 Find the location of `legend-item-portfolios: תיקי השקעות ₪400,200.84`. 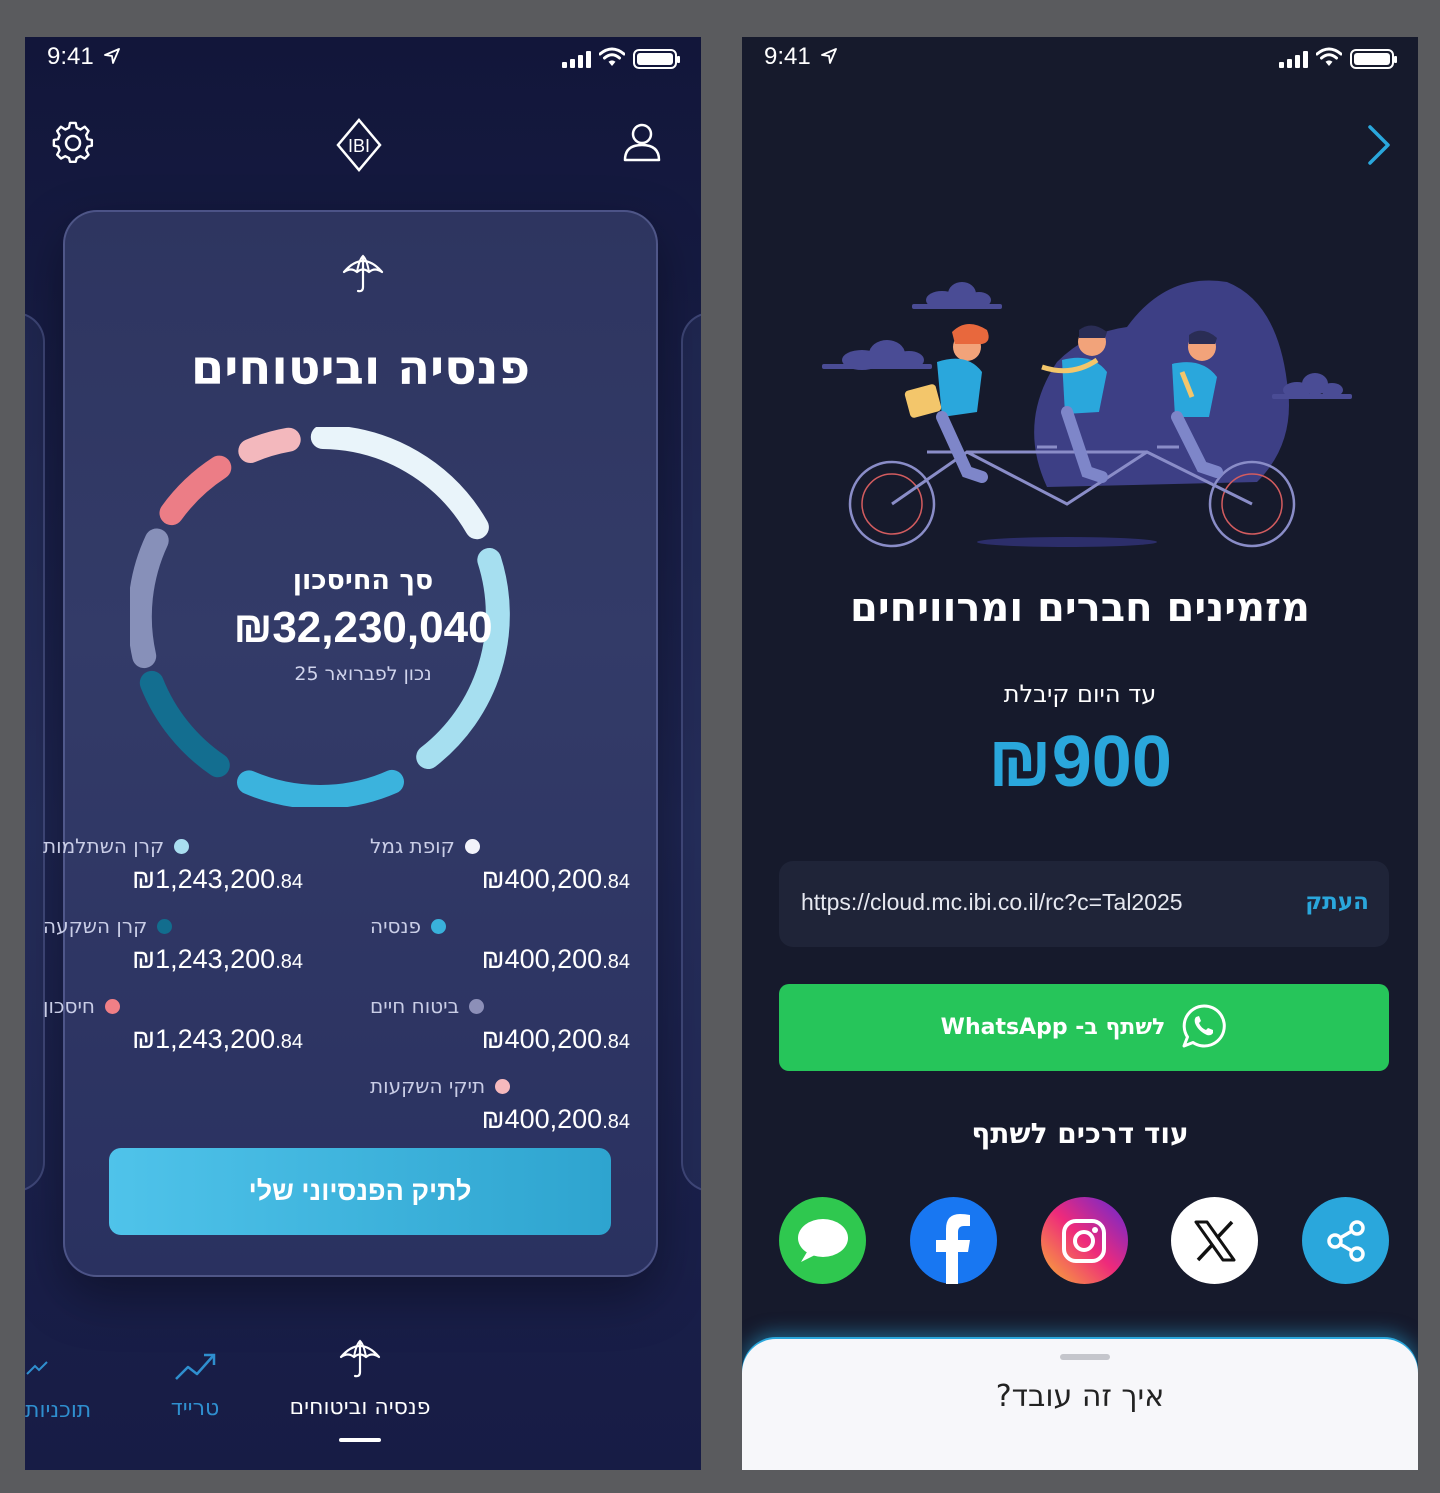

legend-item-portfolios: תיקי השקעות ₪400,200.84 is located at coordinates (500, 1104).